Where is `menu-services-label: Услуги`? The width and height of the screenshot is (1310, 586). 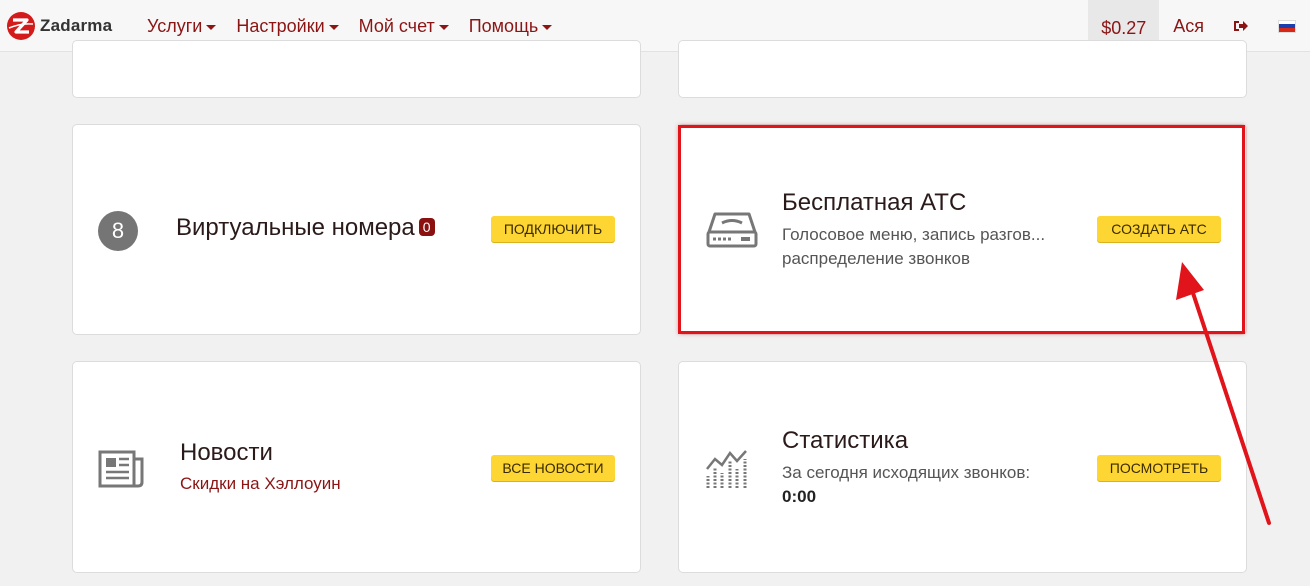
menu-services-label: Услуги is located at coordinates (175, 25).